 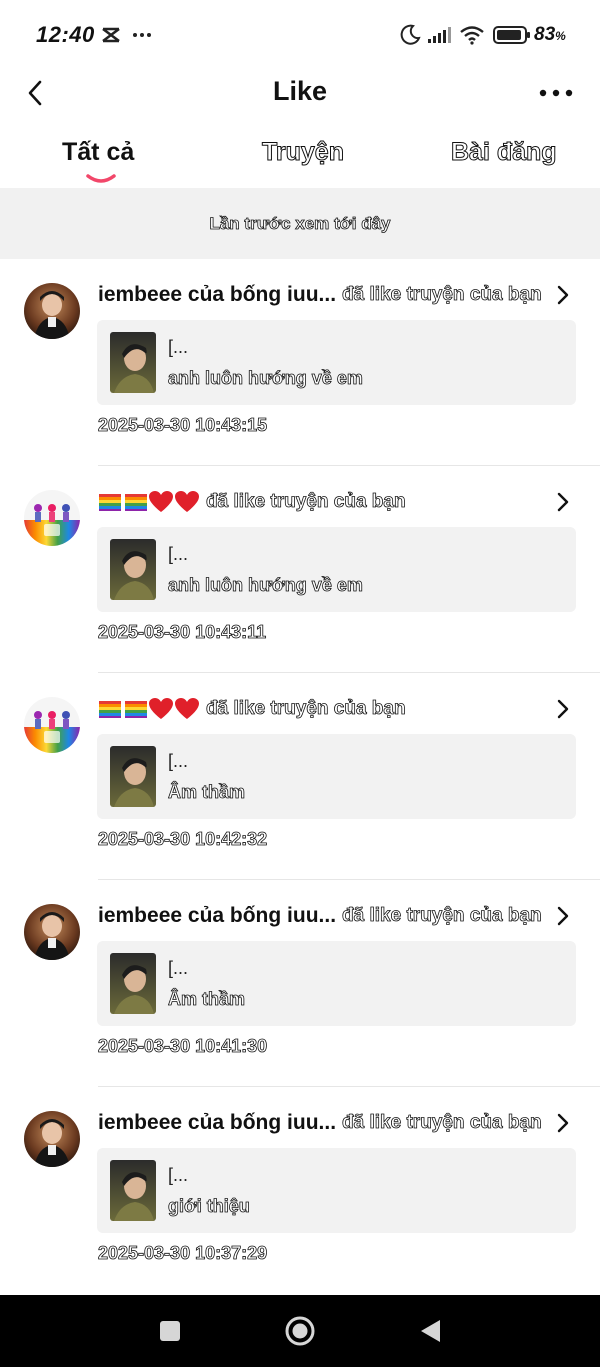 What do you see at coordinates (111, 35) in the screenshot?
I see `capcut-icon` at bounding box center [111, 35].